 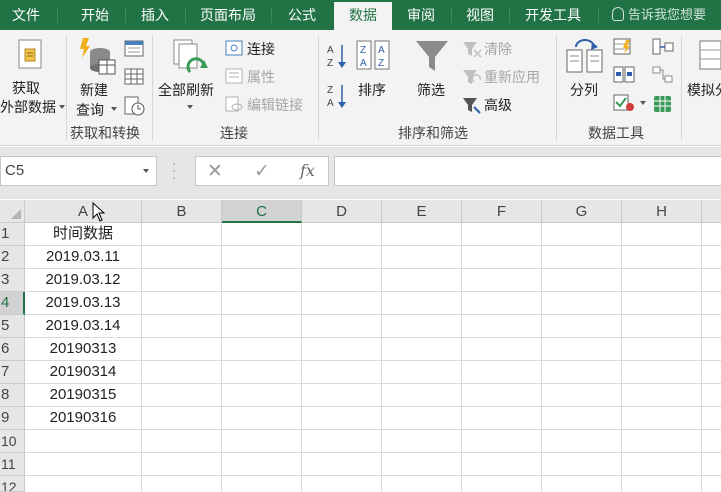 I want to click on clear-filter-icon, so click(x=472, y=50).